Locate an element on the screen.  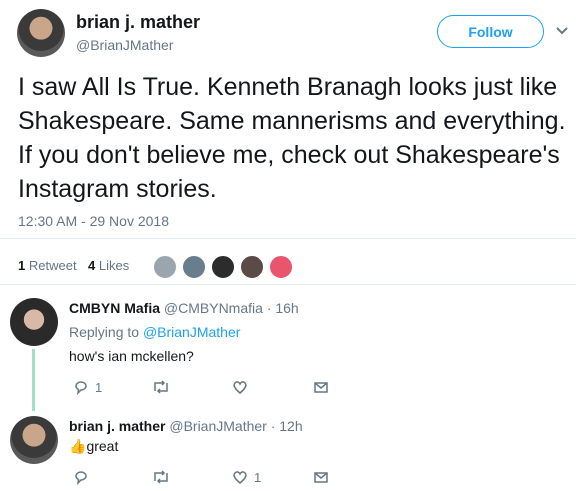
retweets-stat: 1 Retweet is located at coordinates (47, 265).